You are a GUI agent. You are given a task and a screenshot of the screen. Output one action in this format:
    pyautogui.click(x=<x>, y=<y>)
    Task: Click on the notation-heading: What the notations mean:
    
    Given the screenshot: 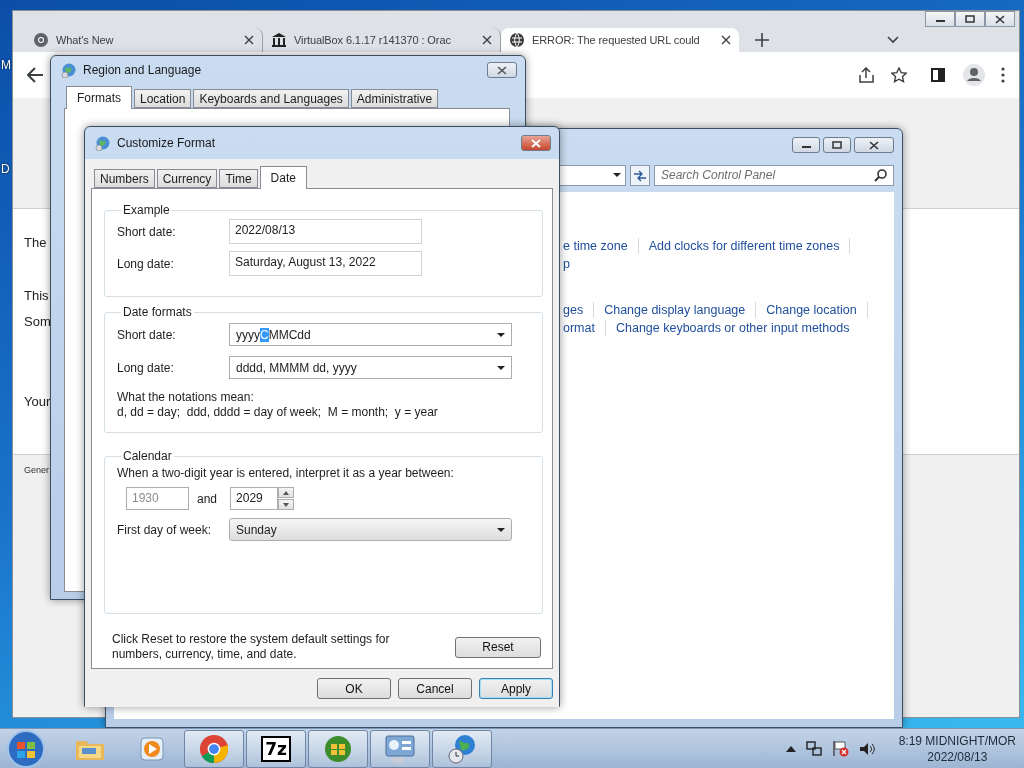 What is the action you would take?
    pyautogui.click(x=186, y=397)
    